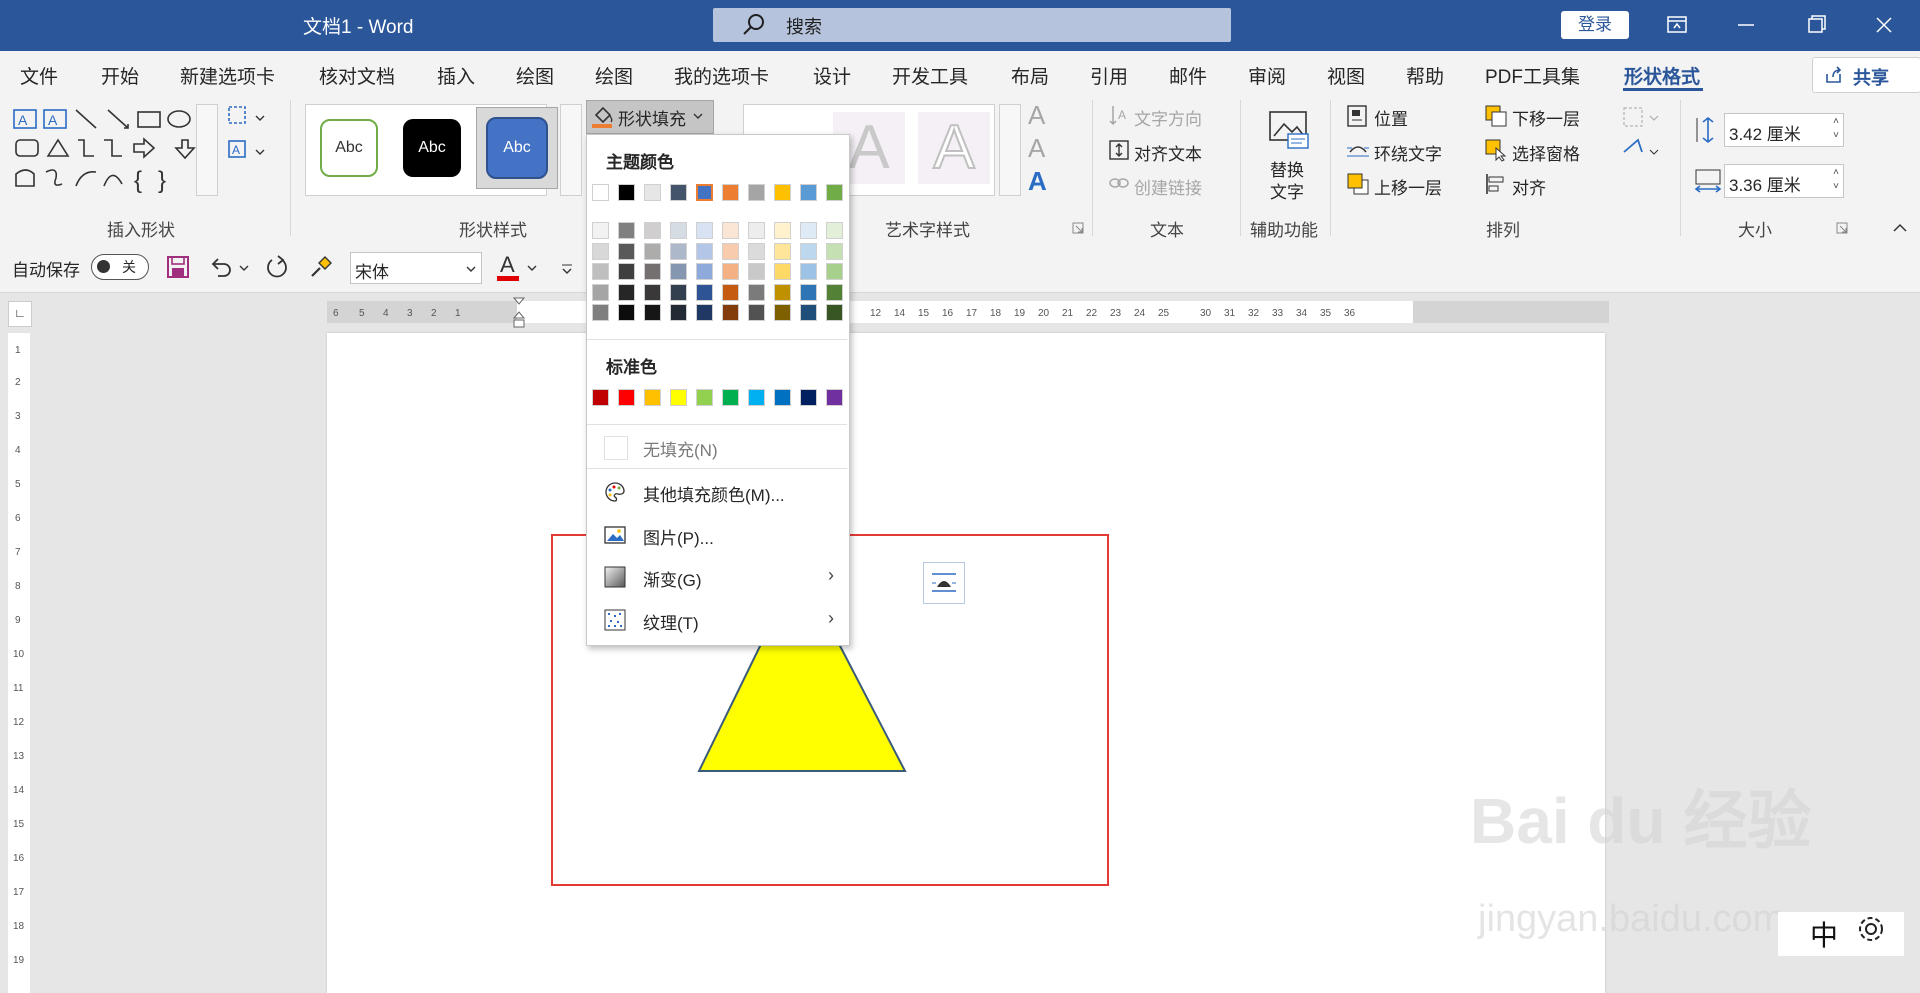  I want to click on text-effects-icon: A, so click(1037, 181).